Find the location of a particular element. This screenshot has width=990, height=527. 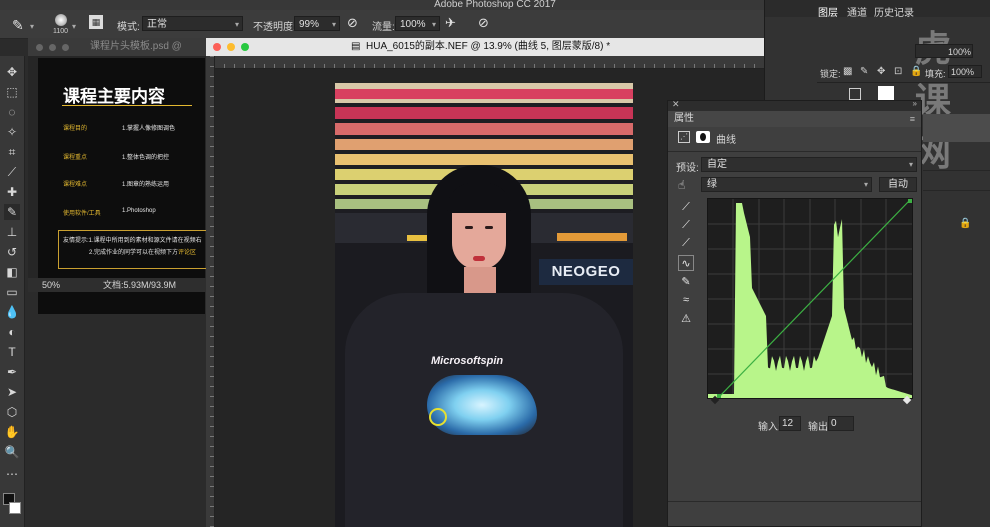

auto-button: 自动 is located at coordinates (898, 184).